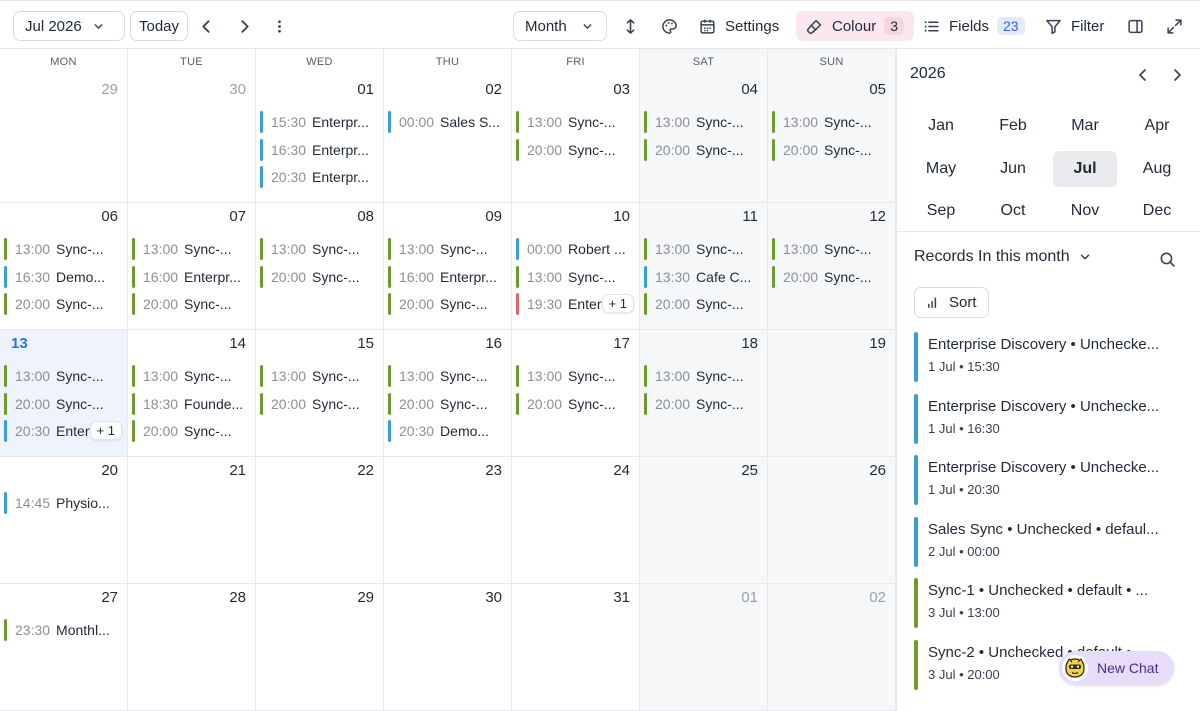  Describe the element at coordinates (1013, 211) in the screenshot. I see `month-option: Oct` at that location.